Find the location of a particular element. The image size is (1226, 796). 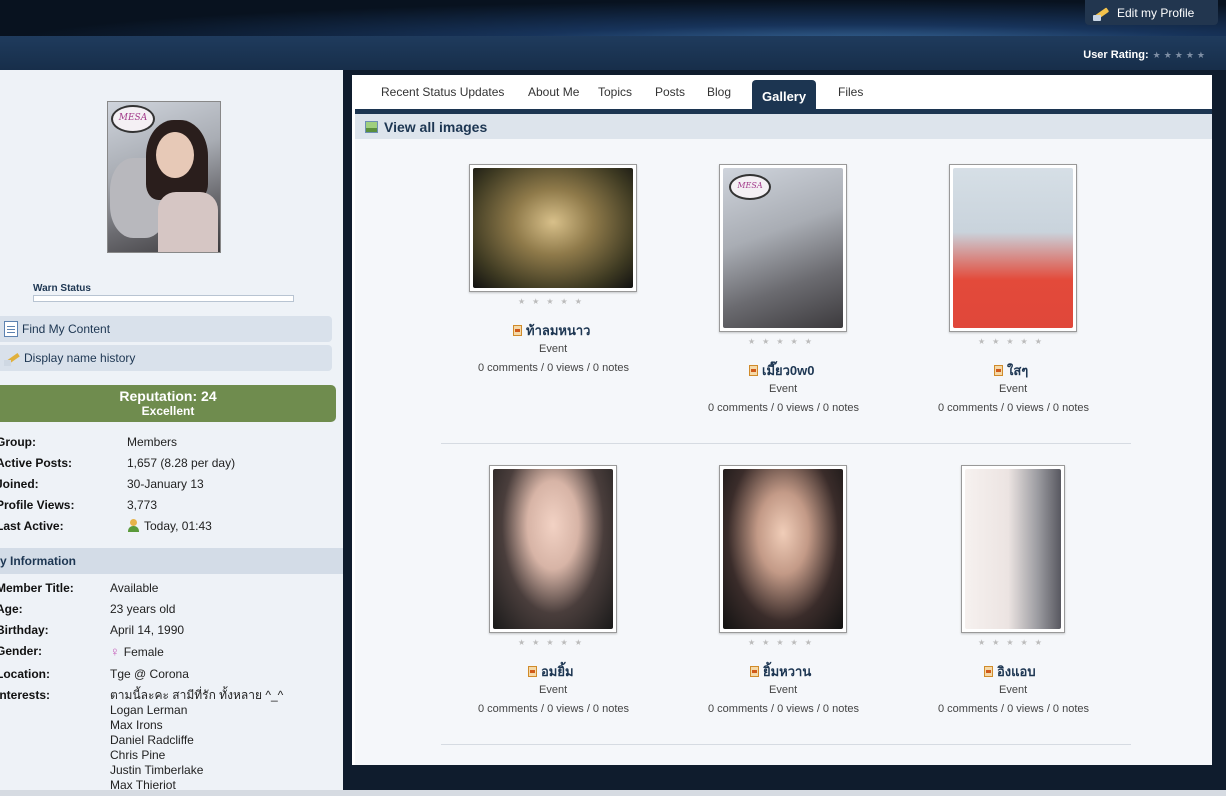

gallery-heading: View all images is located at coordinates (783, 126).